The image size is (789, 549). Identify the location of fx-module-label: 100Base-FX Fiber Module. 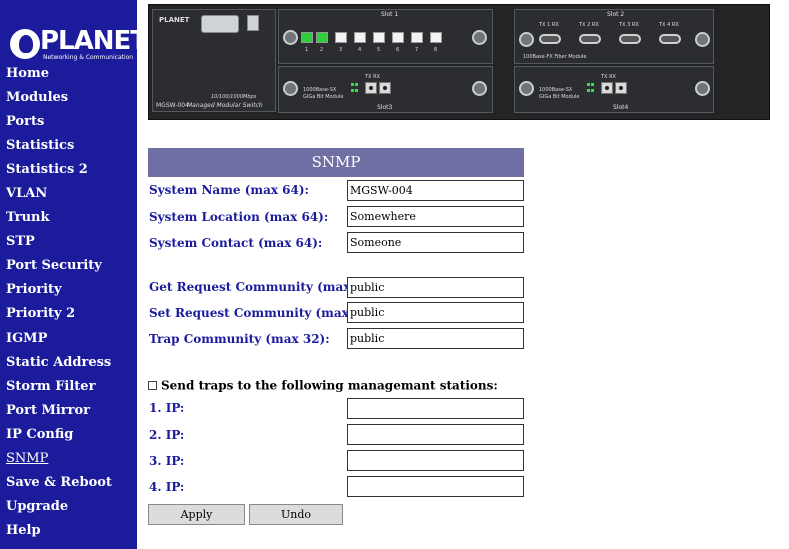
(555, 57).